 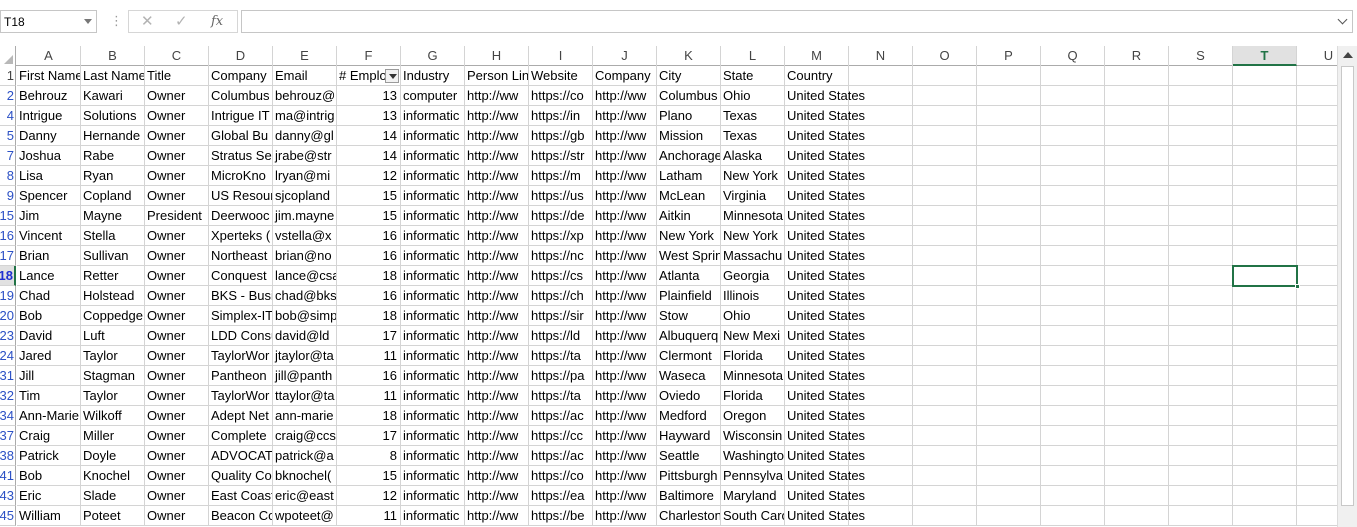 I want to click on cell: Ohio, so click(x=753, y=316).